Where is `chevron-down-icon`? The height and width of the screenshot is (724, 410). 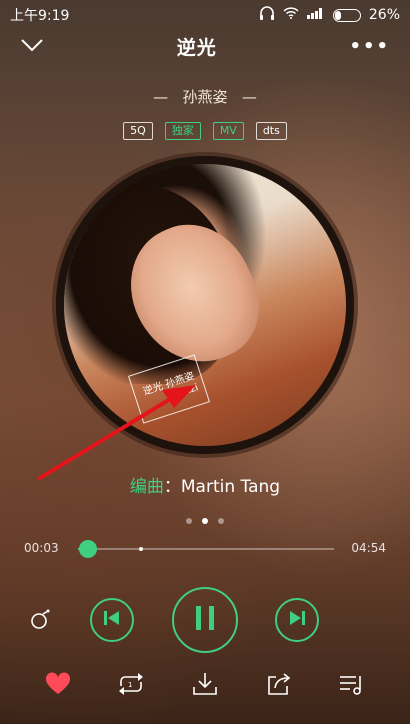 chevron-down-icon is located at coordinates (32, 46).